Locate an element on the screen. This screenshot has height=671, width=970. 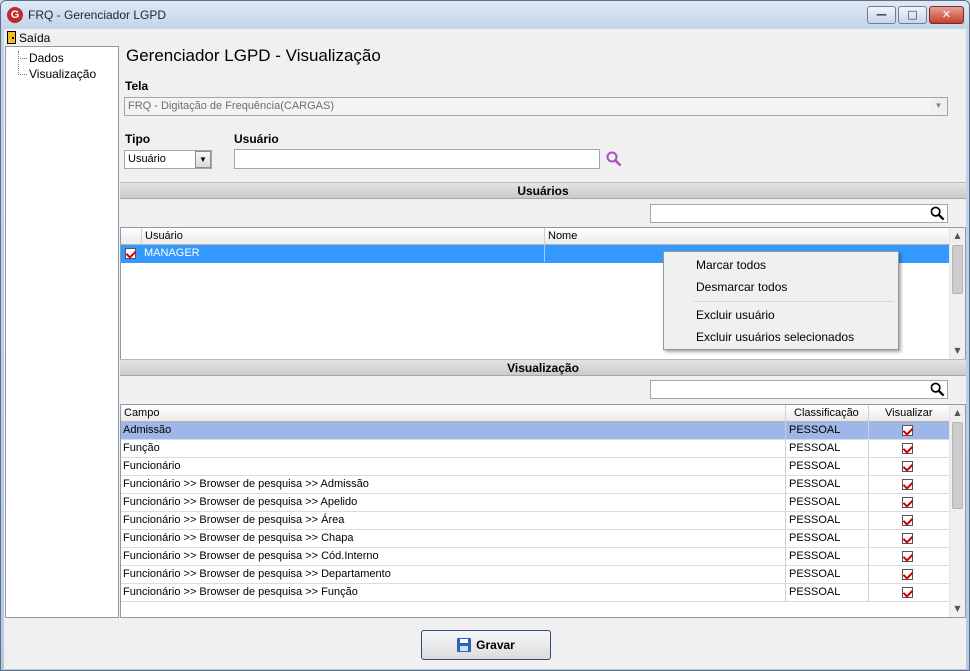
save-button: Gravar is located at coordinates (486, 645).